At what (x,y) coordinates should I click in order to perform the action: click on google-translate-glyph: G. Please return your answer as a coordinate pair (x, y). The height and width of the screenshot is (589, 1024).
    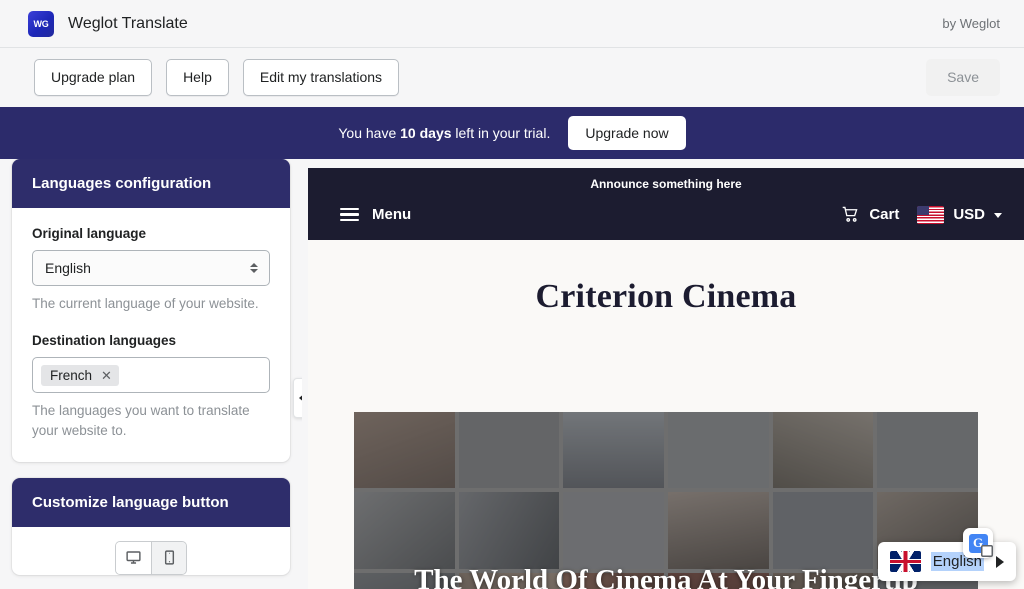
    Looking at the image, I should click on (980, 545).